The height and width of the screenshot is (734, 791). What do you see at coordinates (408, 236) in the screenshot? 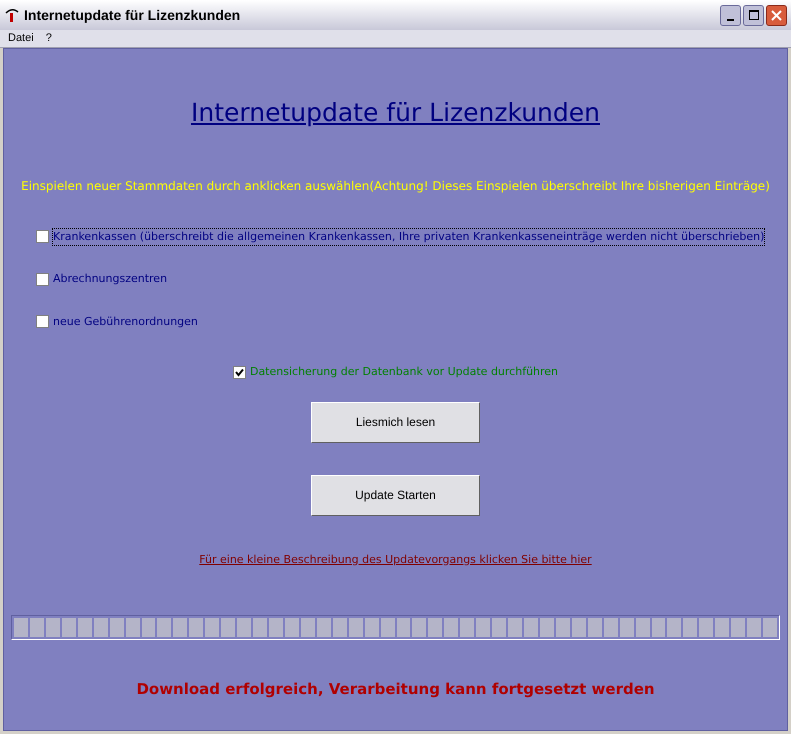
I see `option-label: Krankenkassen (überschreibt die allgemeinen Krankenkassen, Ihre privaten Krankenkasseneinträge werden nicht überschrieben)` at bounding box center [408, 236].